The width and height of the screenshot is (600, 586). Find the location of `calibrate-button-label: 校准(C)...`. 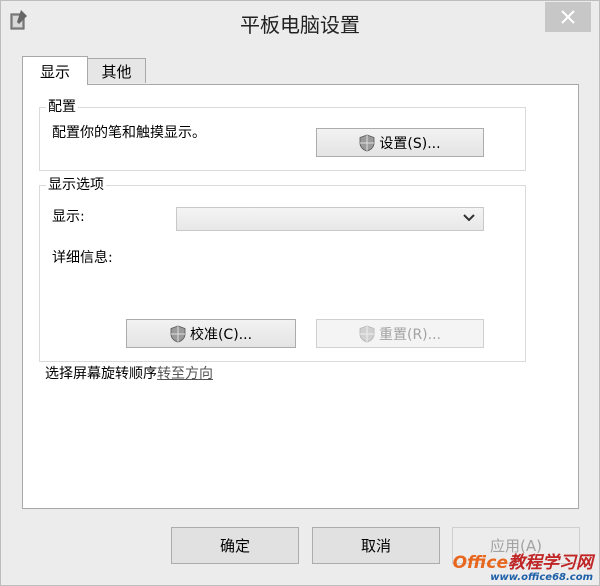

calibrate-button-label: 校准(C)... is located at coordinates (221, 334).